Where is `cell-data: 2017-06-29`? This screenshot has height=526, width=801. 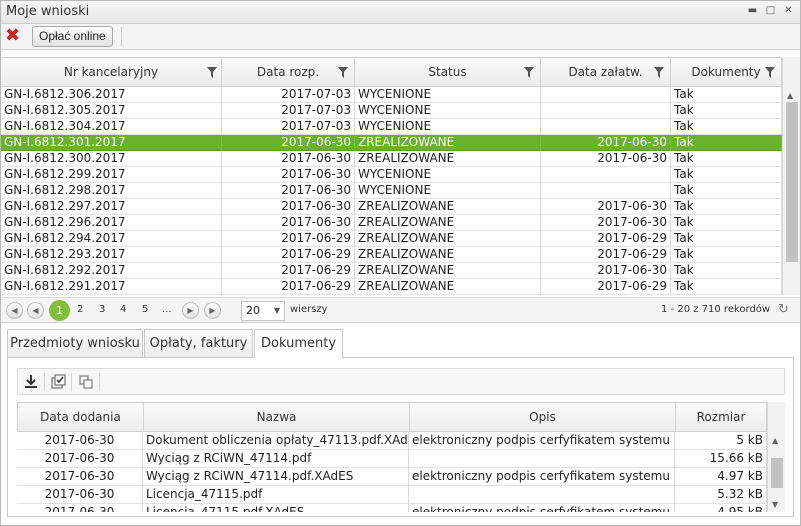 cell-data: 2017-06-29 is located at coordinates (288, 271).